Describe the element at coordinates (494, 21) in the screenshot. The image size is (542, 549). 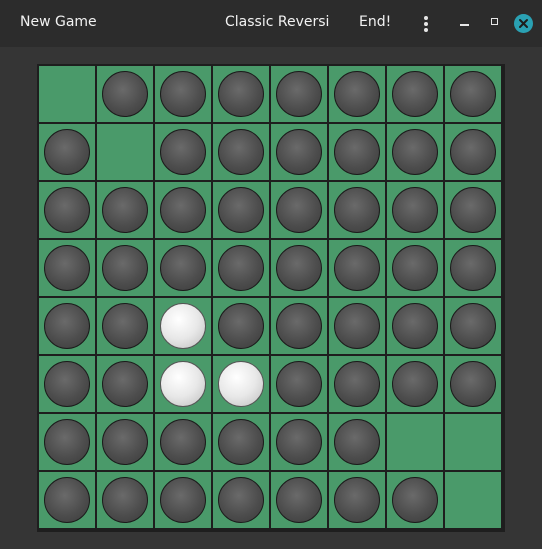
I see `maximize-icon` at that location.